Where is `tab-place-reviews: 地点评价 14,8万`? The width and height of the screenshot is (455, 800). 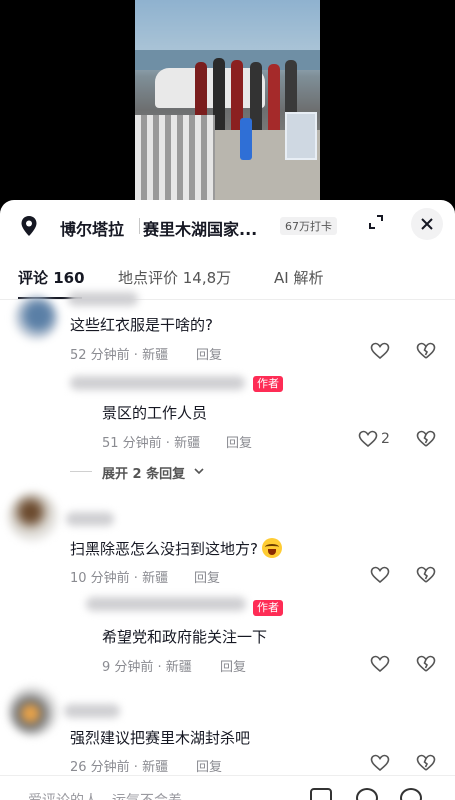 tab-place-reviews: 地点评价 14,8万 is located at coordinates (174, 277).